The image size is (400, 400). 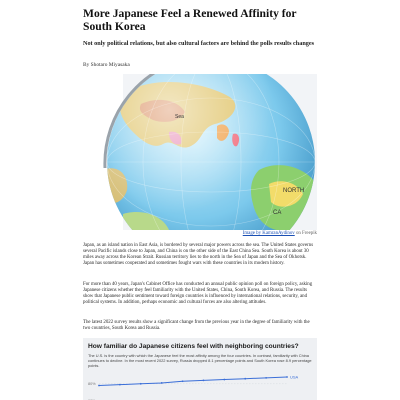 I want to click on article-byline: By Shotaro Miyasaka, so click(x=106, y=65).